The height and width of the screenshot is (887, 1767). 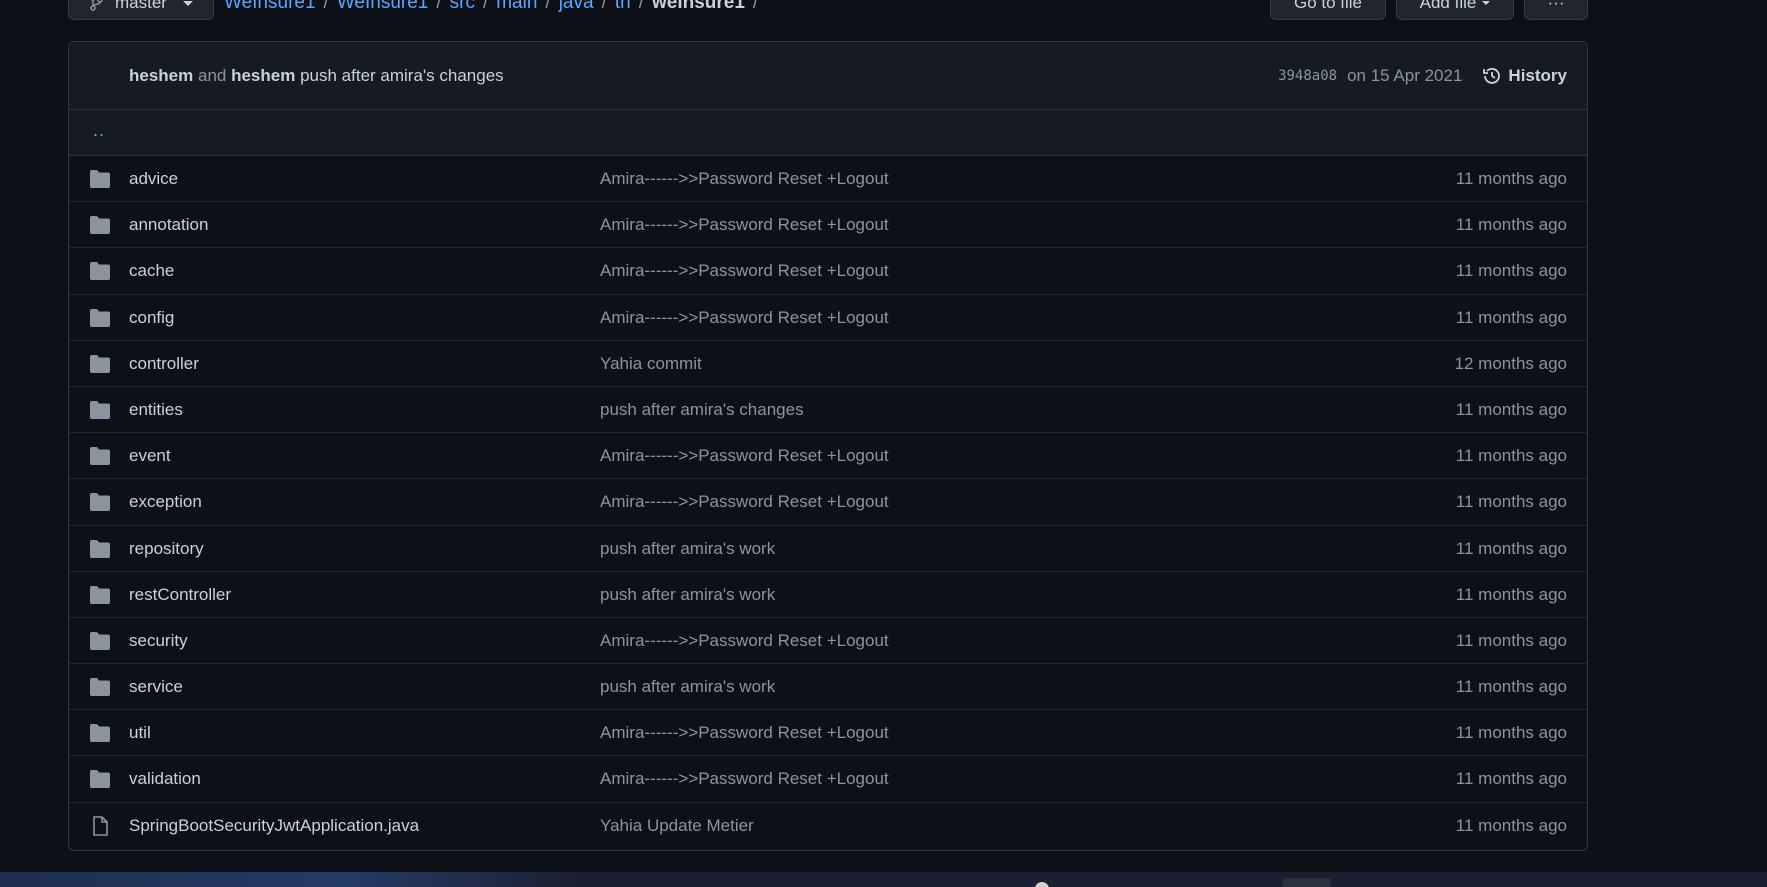 What do you see at coordinates (828, 363) in the screenshot?
I see `file-row: controller Yahia commit 12 months ago` at bounding box center [828, 363].